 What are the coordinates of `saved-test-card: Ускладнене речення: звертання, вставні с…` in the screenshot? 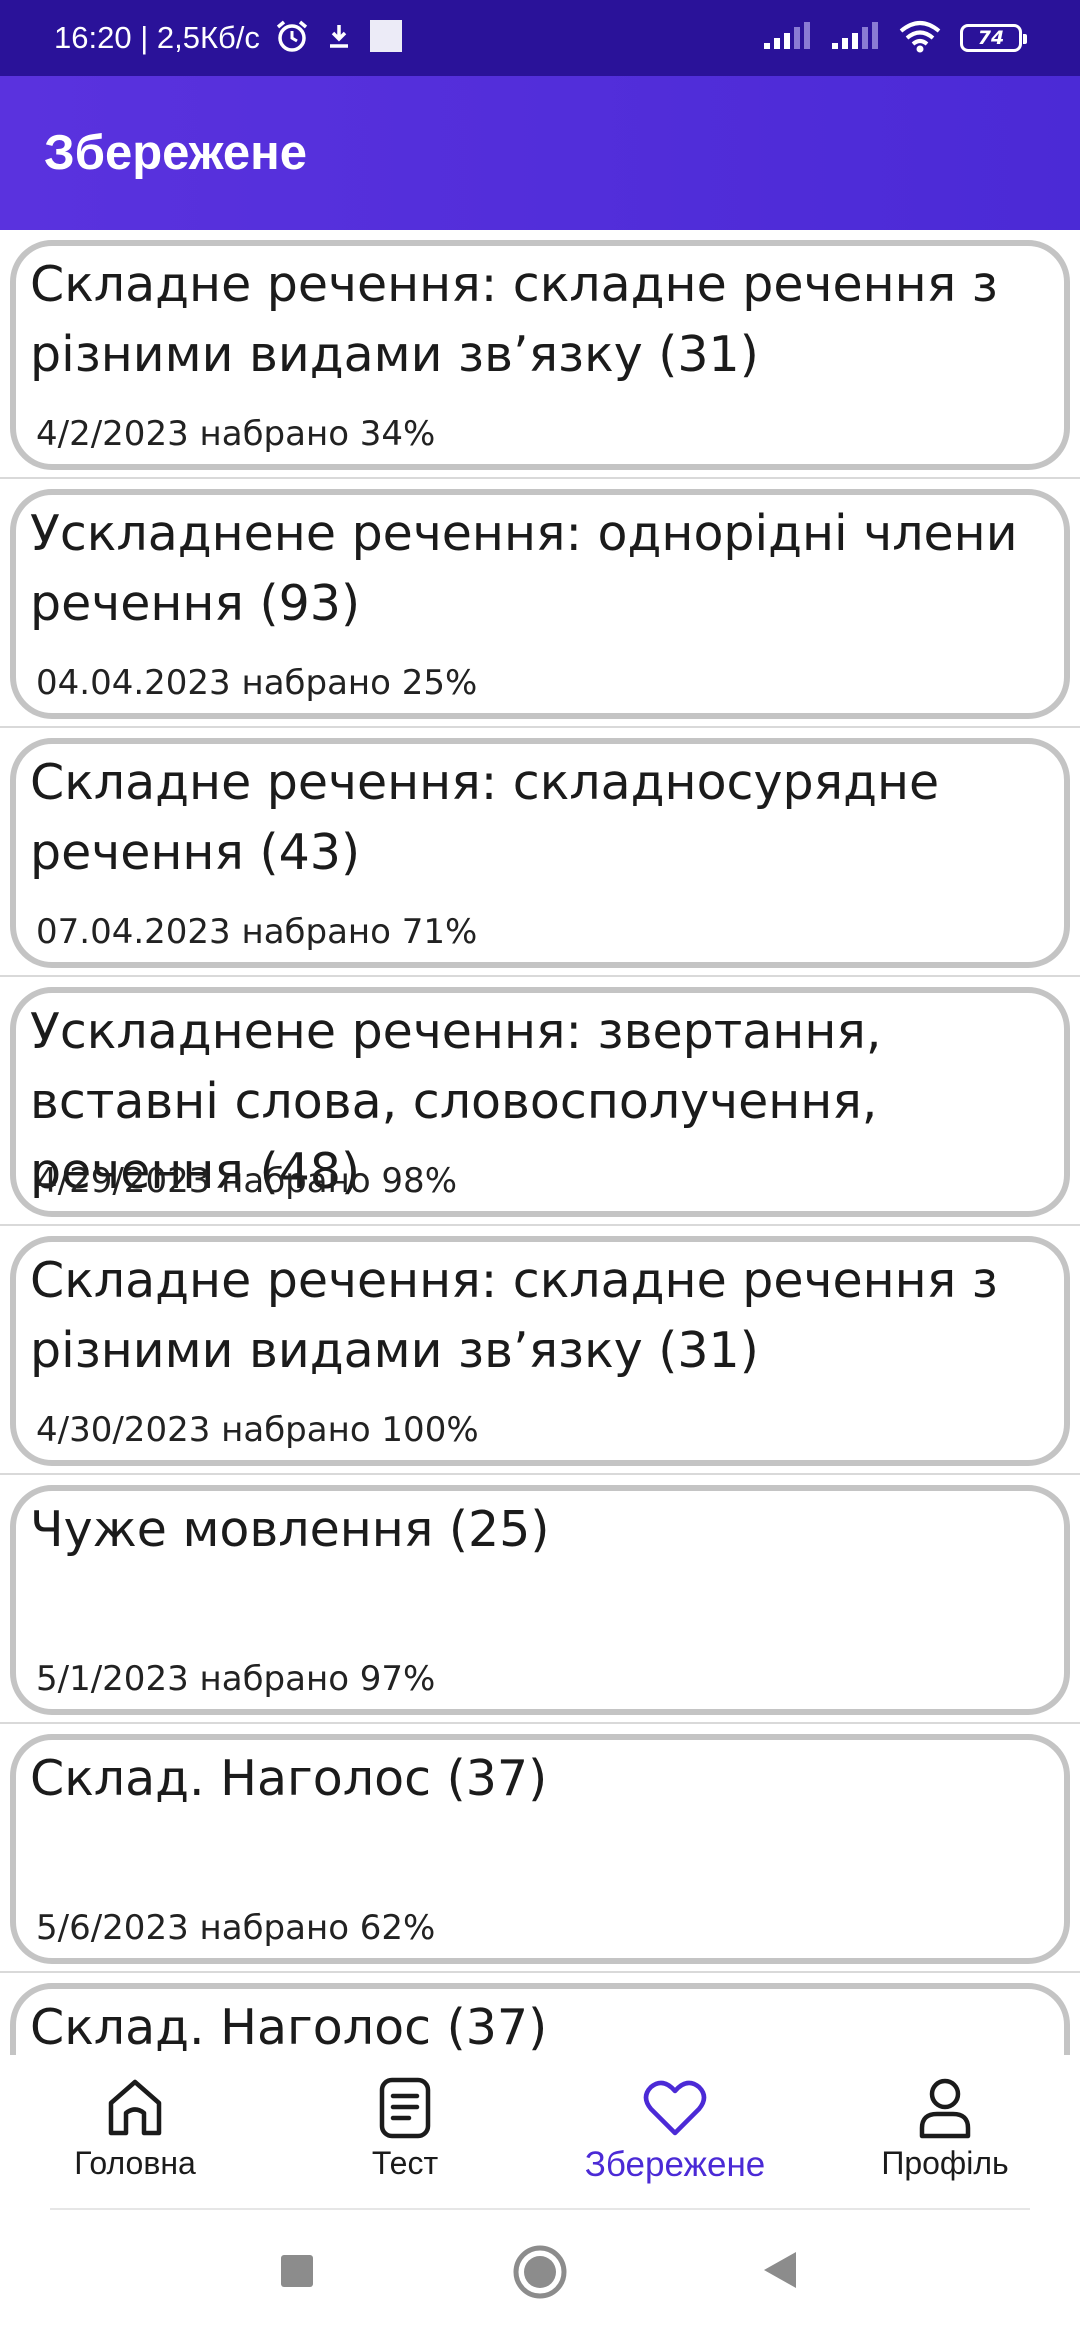 It's located at (540, 1102).